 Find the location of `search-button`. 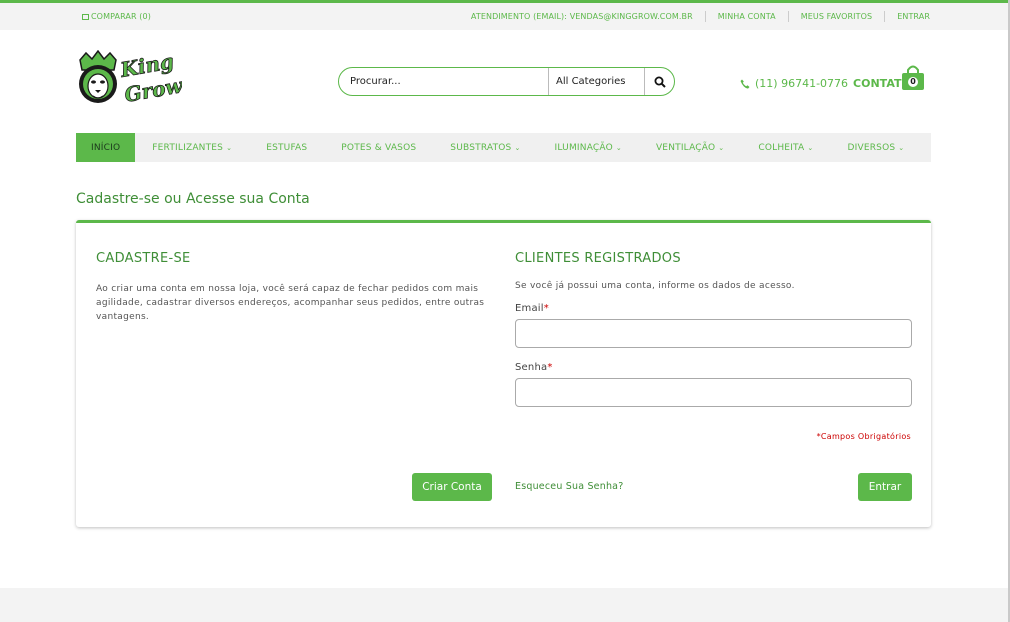

search-button is located at coordinates (659, 81).